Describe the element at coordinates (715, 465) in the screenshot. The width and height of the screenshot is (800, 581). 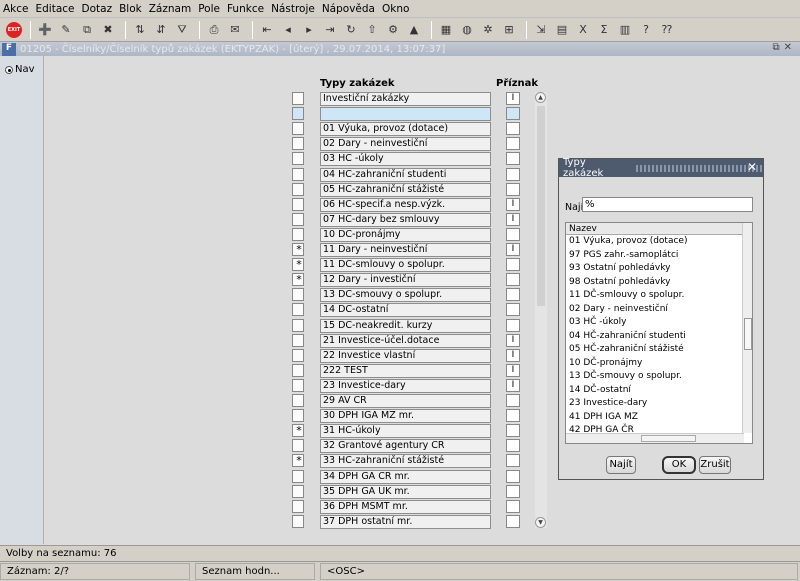
I see `cancel-button: Zrušit` at that location.